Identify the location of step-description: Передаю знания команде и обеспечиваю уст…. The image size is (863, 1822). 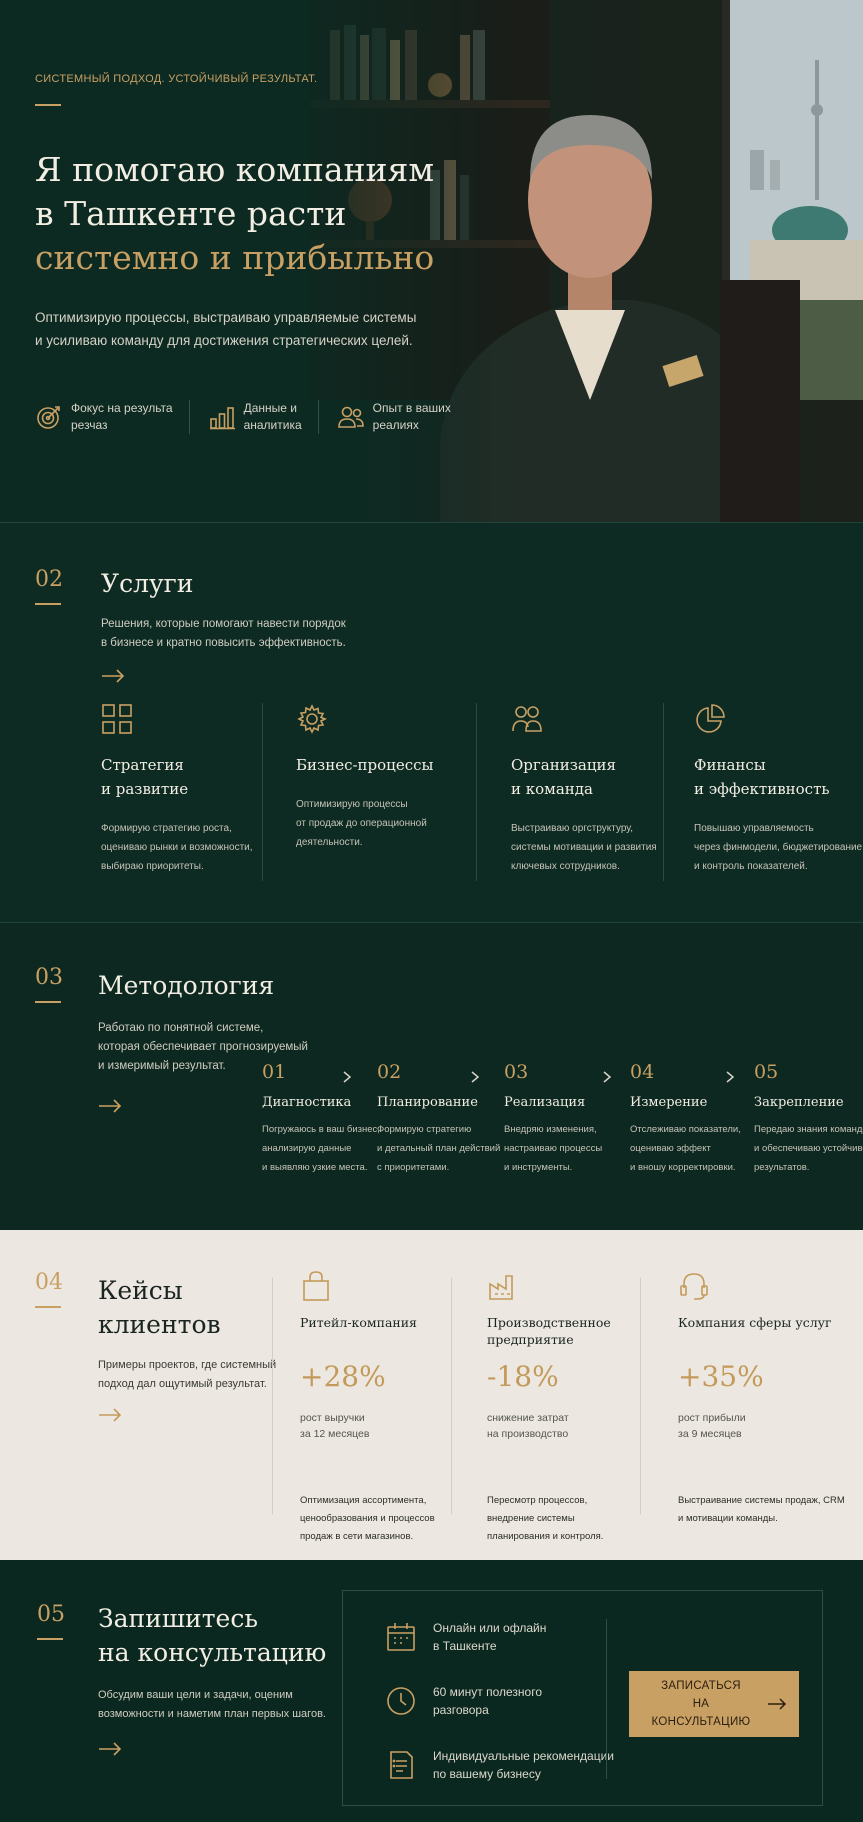
(808, 1148).